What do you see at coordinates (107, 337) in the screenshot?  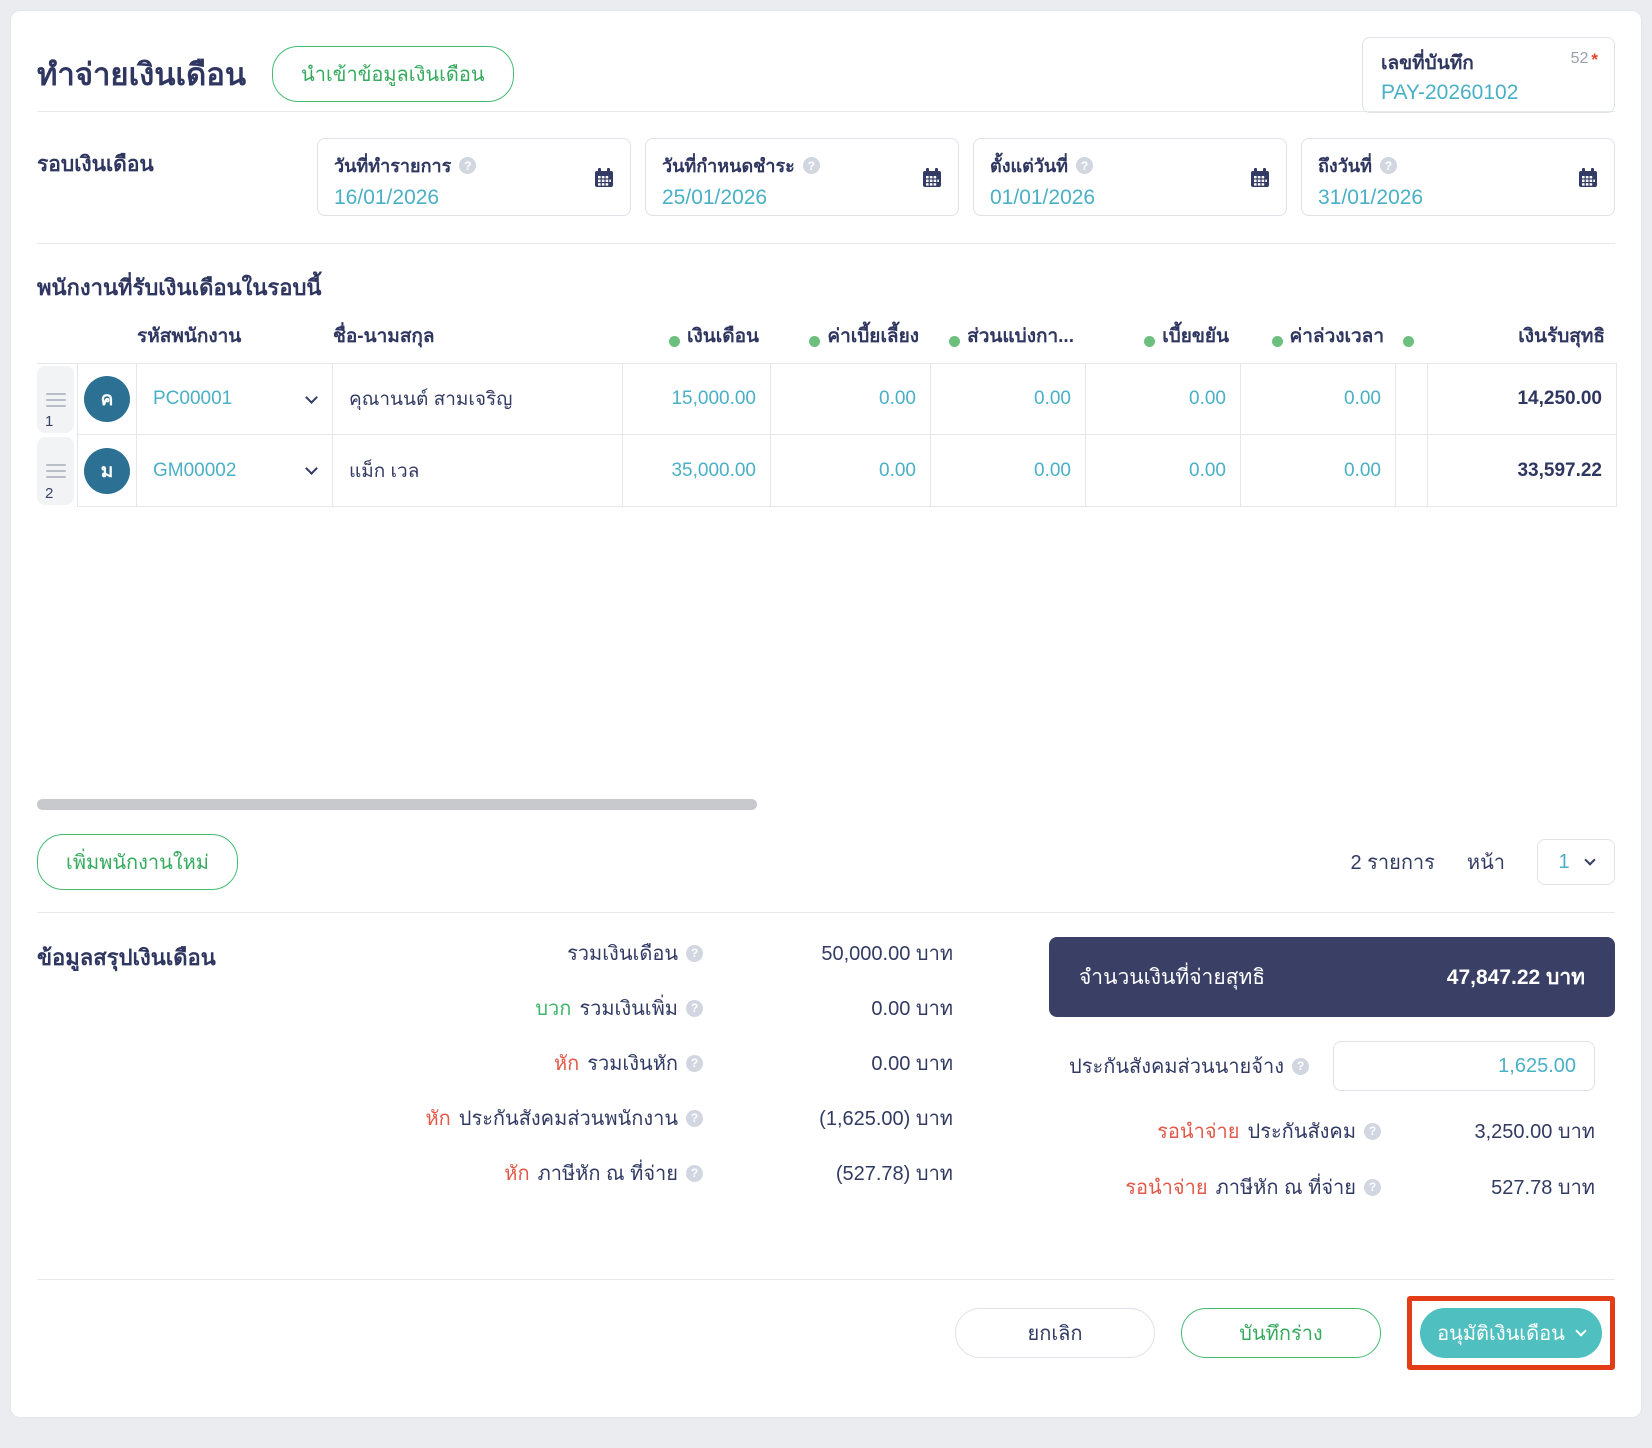 I see `avatar-column-header` at bounding box center [107, 337].